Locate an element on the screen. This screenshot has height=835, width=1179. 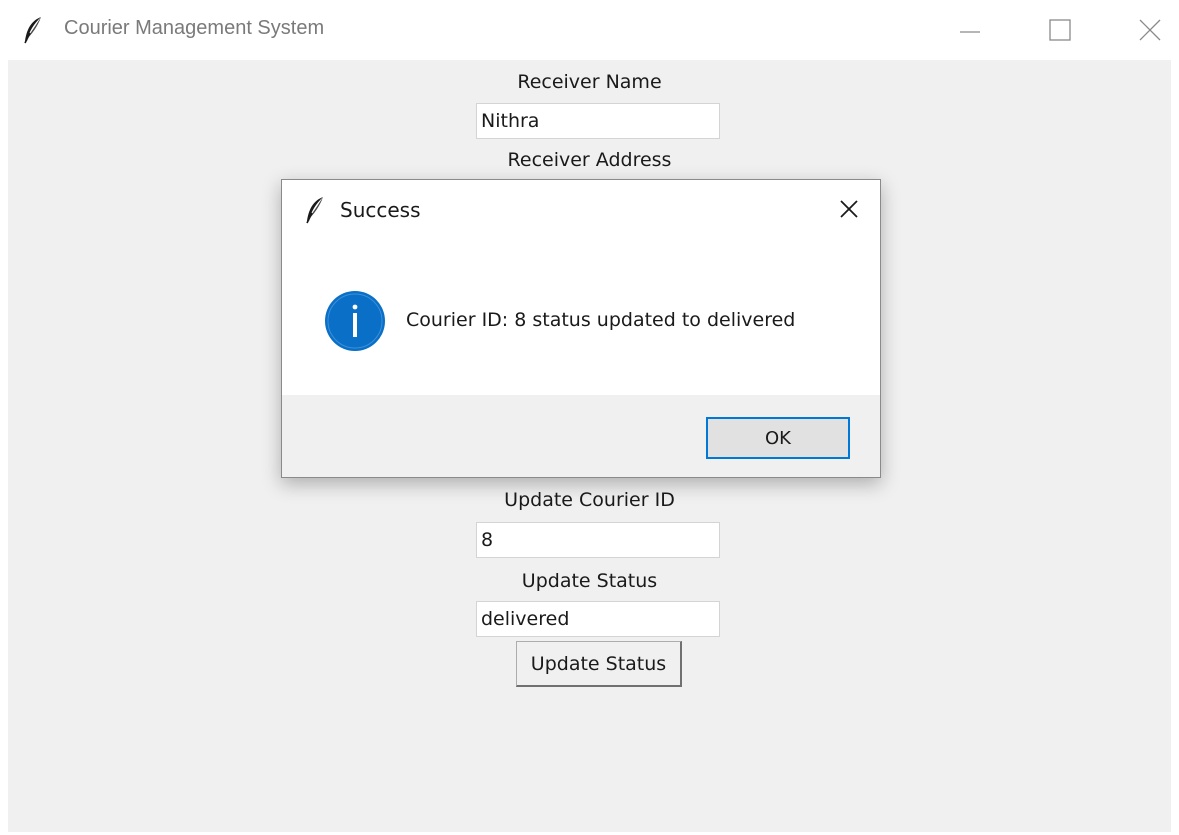
update-status-button: Update Status is located at coordinates (599, 664).